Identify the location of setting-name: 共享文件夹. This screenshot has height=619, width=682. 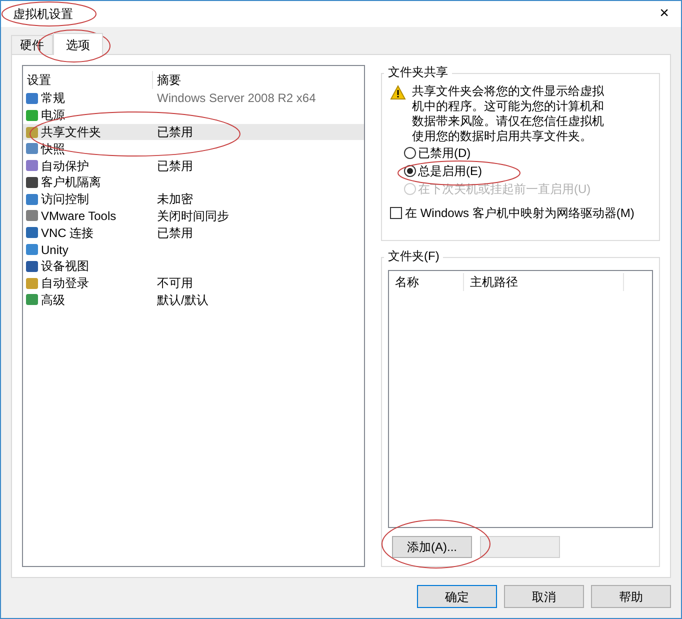
(71, 132).